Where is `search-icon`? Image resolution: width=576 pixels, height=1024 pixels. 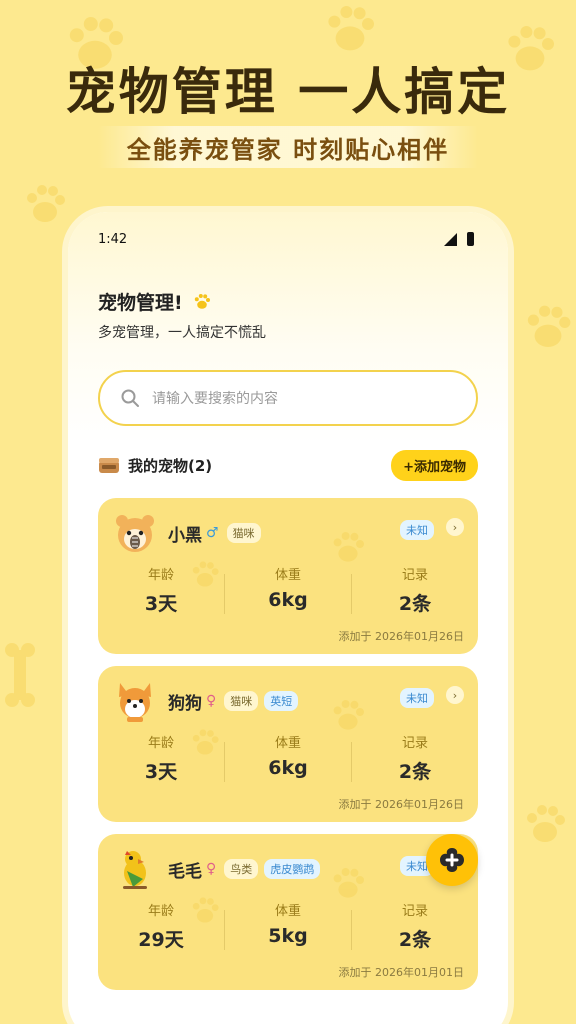
search-icon is located at coordinates (130, 398).